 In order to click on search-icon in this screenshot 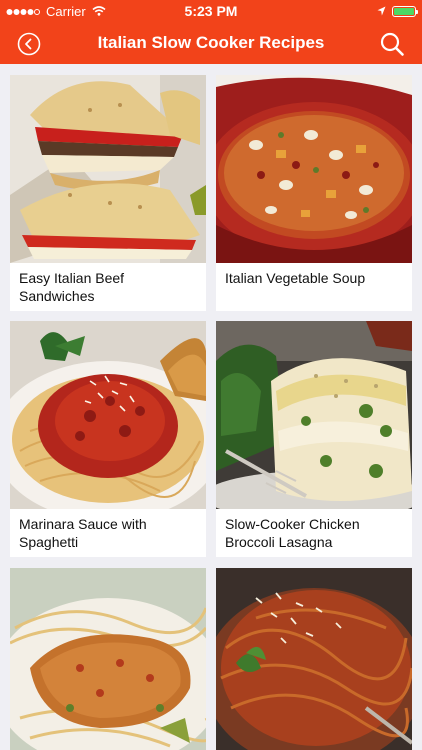, I will do `click(392, 44)`.